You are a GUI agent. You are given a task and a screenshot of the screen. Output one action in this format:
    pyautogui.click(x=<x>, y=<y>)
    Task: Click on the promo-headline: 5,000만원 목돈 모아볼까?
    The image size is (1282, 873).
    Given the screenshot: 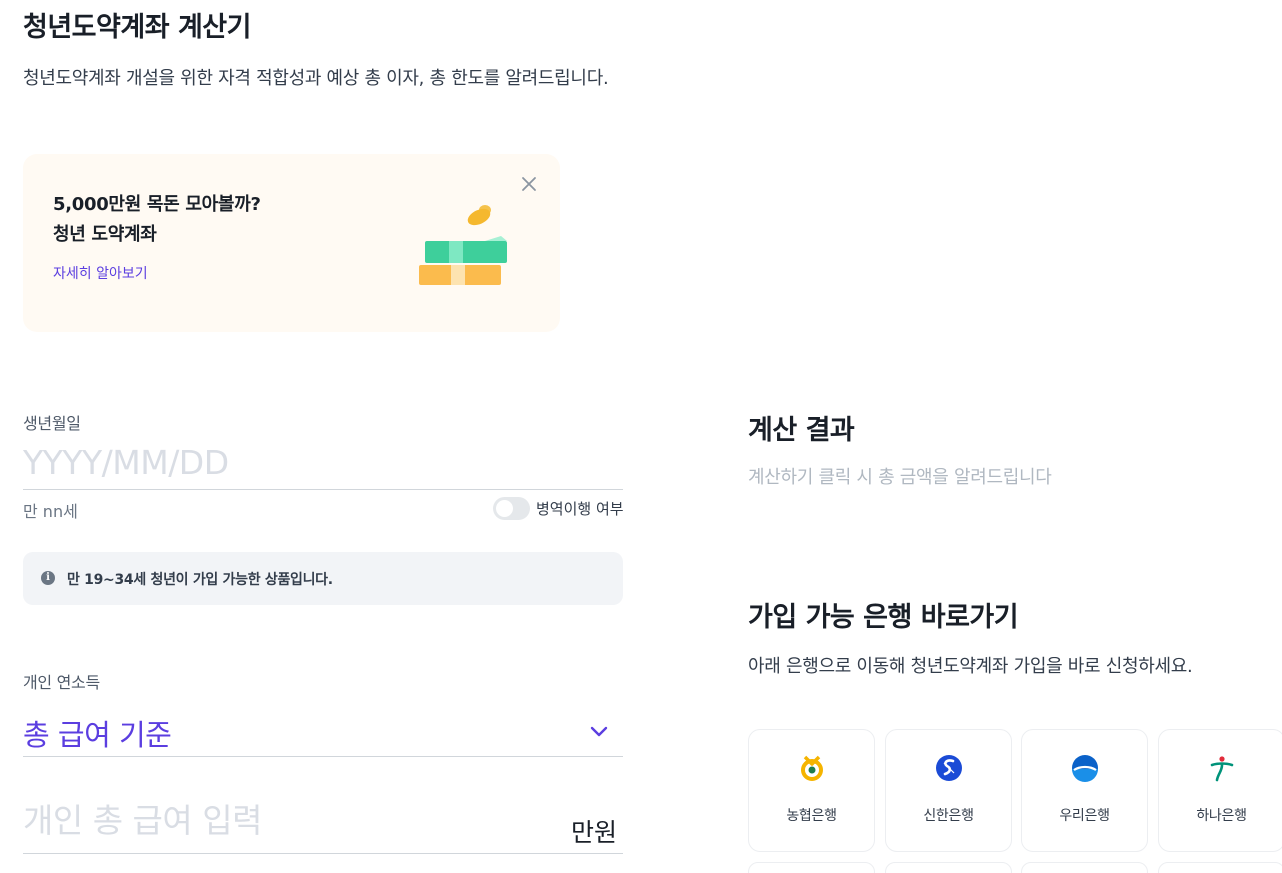 What is the action you would take?
    pyautogui.click(x=157, y=204)
    